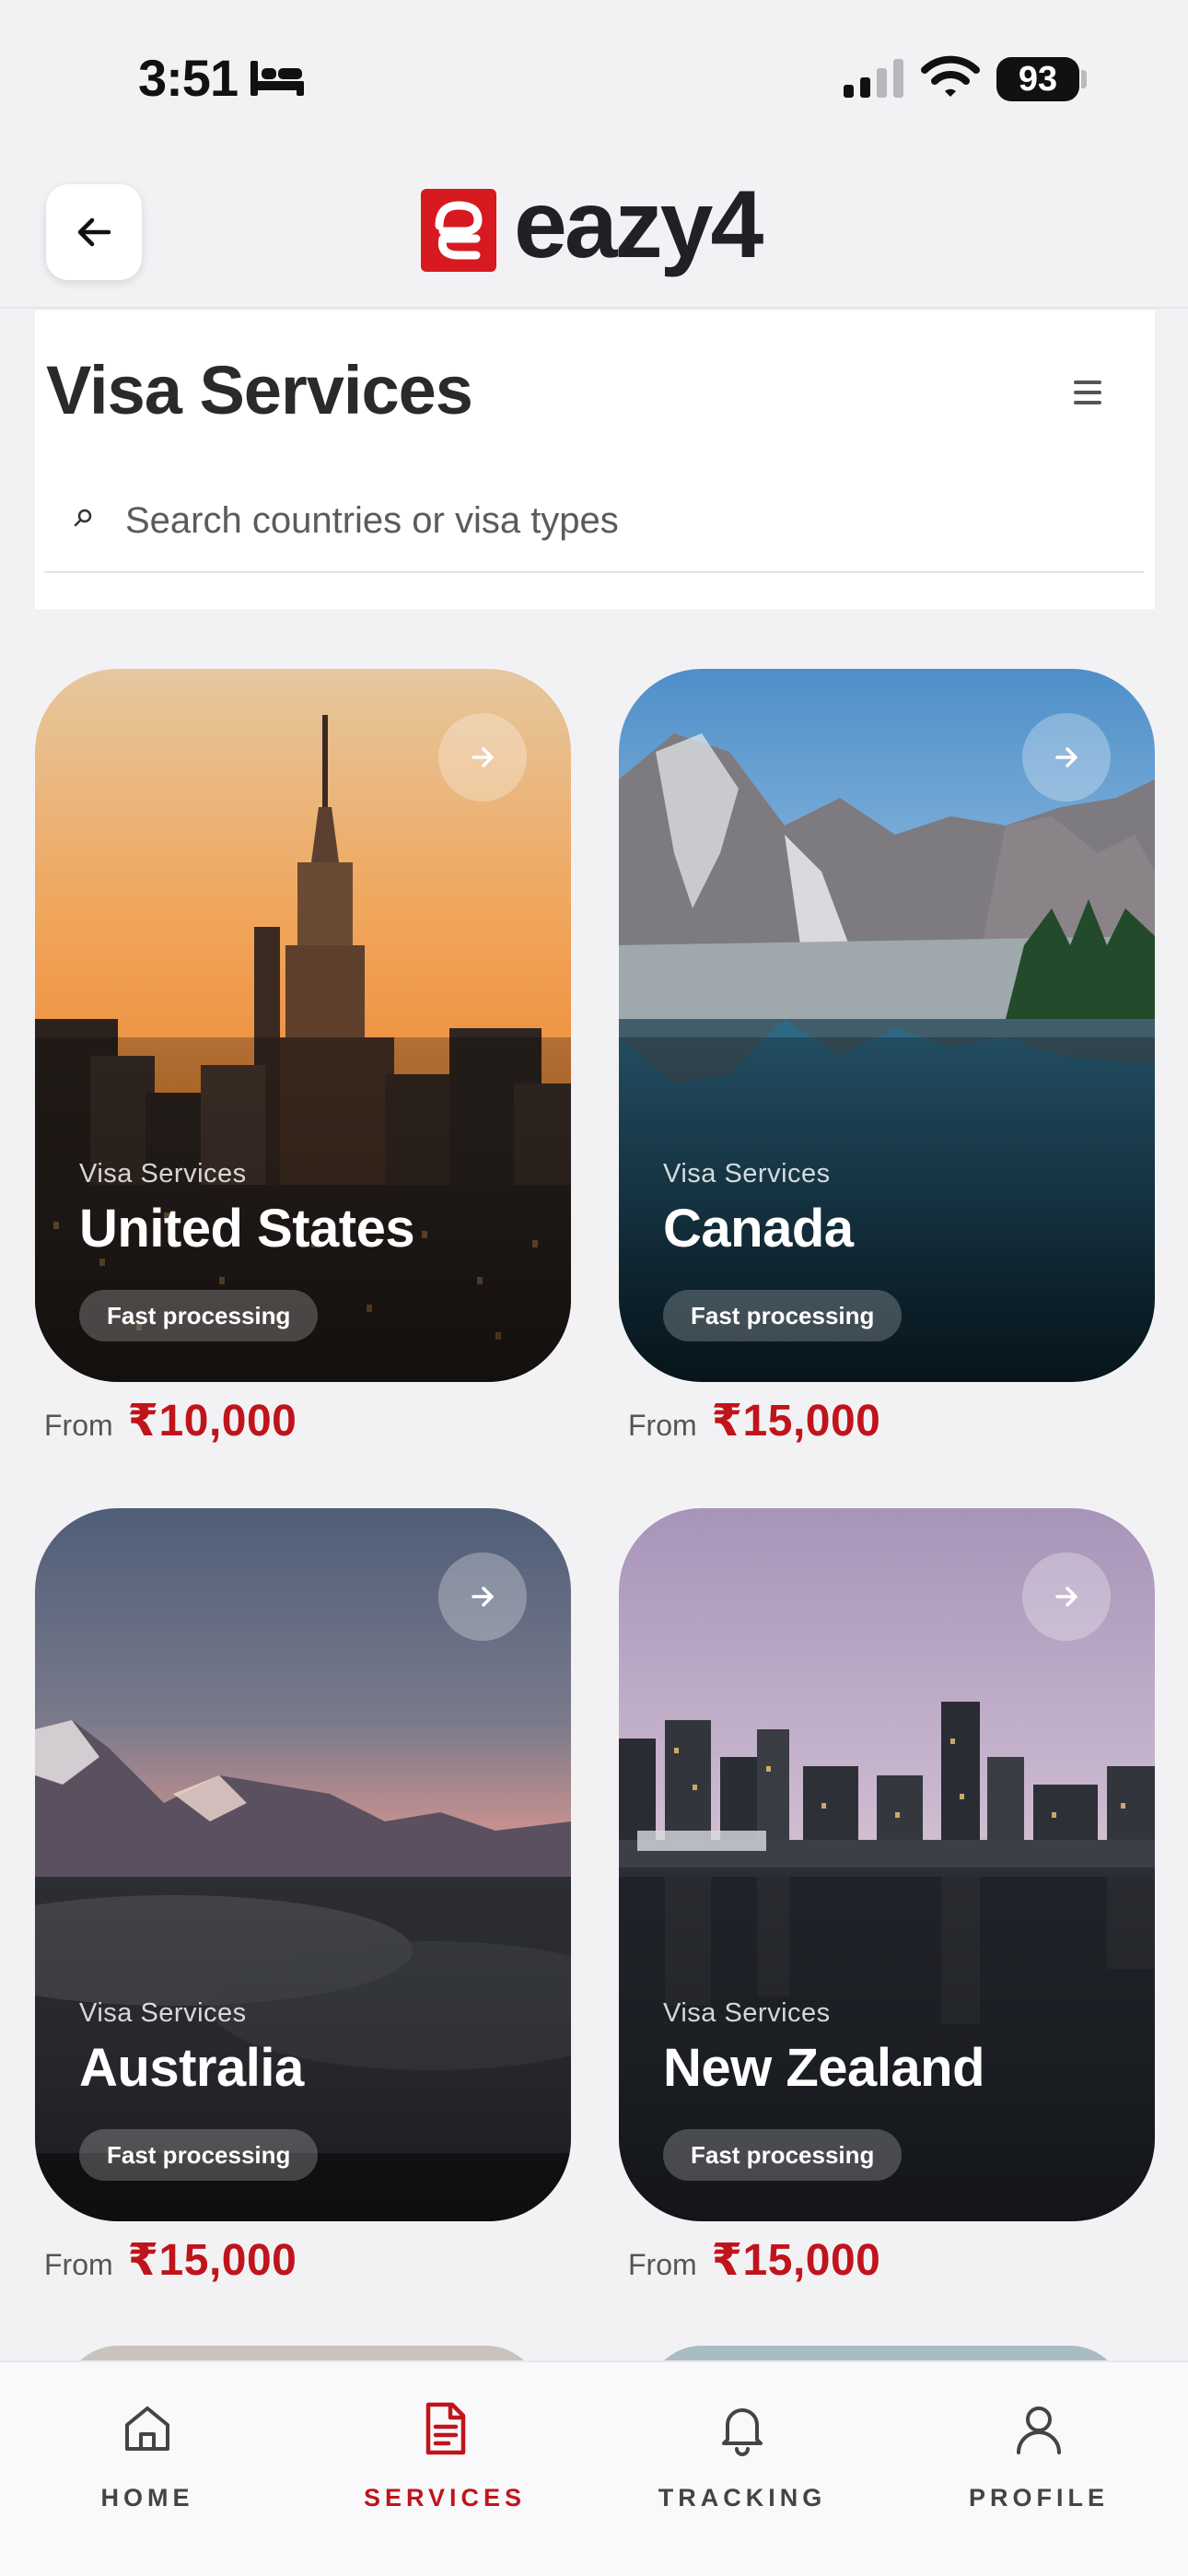 Image resolution: width=1188 pixels, height=2576 pixels. I want to click on battery-tip, so click(1084, 79).